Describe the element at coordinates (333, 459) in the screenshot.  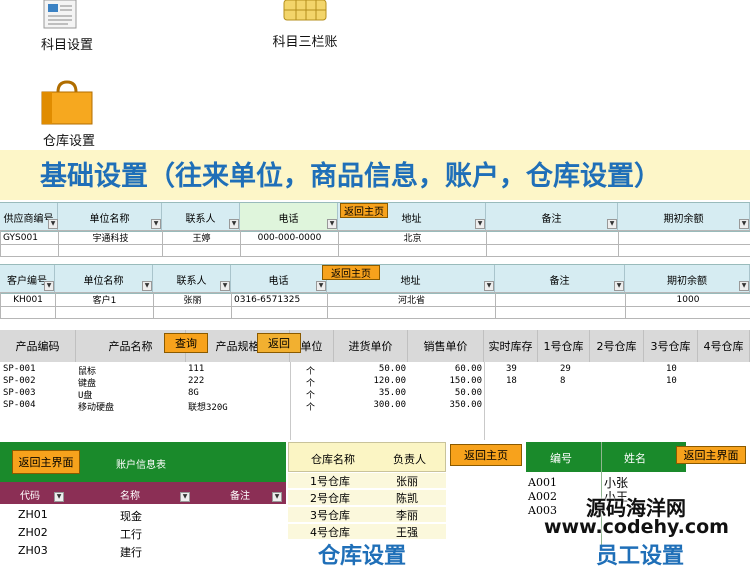
I see `warehouse-col-name: 仓库名称` at that location.